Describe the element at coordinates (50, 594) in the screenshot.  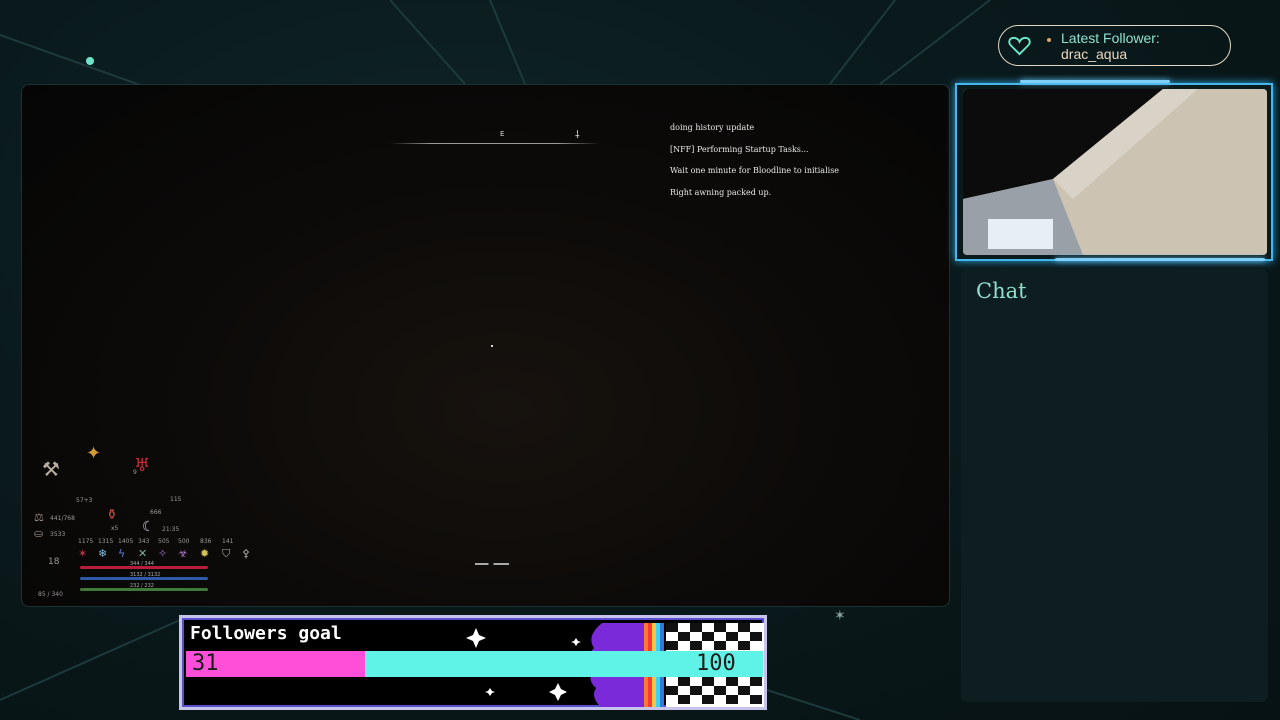
I see `experience-label: 85 / 340` at that location.